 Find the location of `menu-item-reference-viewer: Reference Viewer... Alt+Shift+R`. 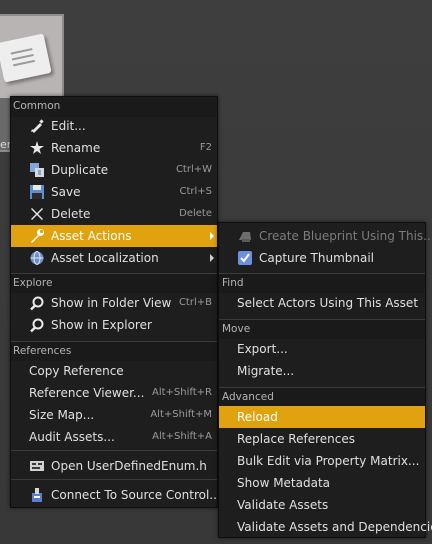

menu-item-reference-viewer: Reference Viewer... Alt+Shift+R is located at coordinates (114, 393).